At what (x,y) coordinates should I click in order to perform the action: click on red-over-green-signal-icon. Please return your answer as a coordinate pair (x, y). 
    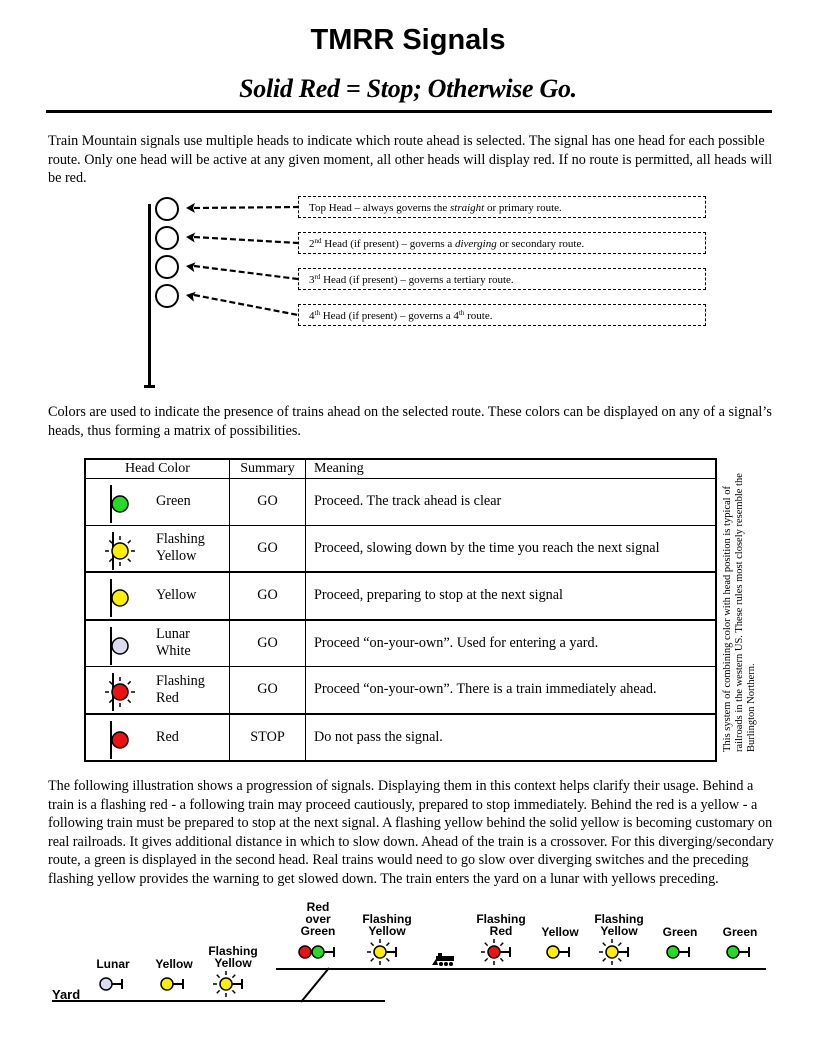
    Looking at the image, I should click on (316, 952).